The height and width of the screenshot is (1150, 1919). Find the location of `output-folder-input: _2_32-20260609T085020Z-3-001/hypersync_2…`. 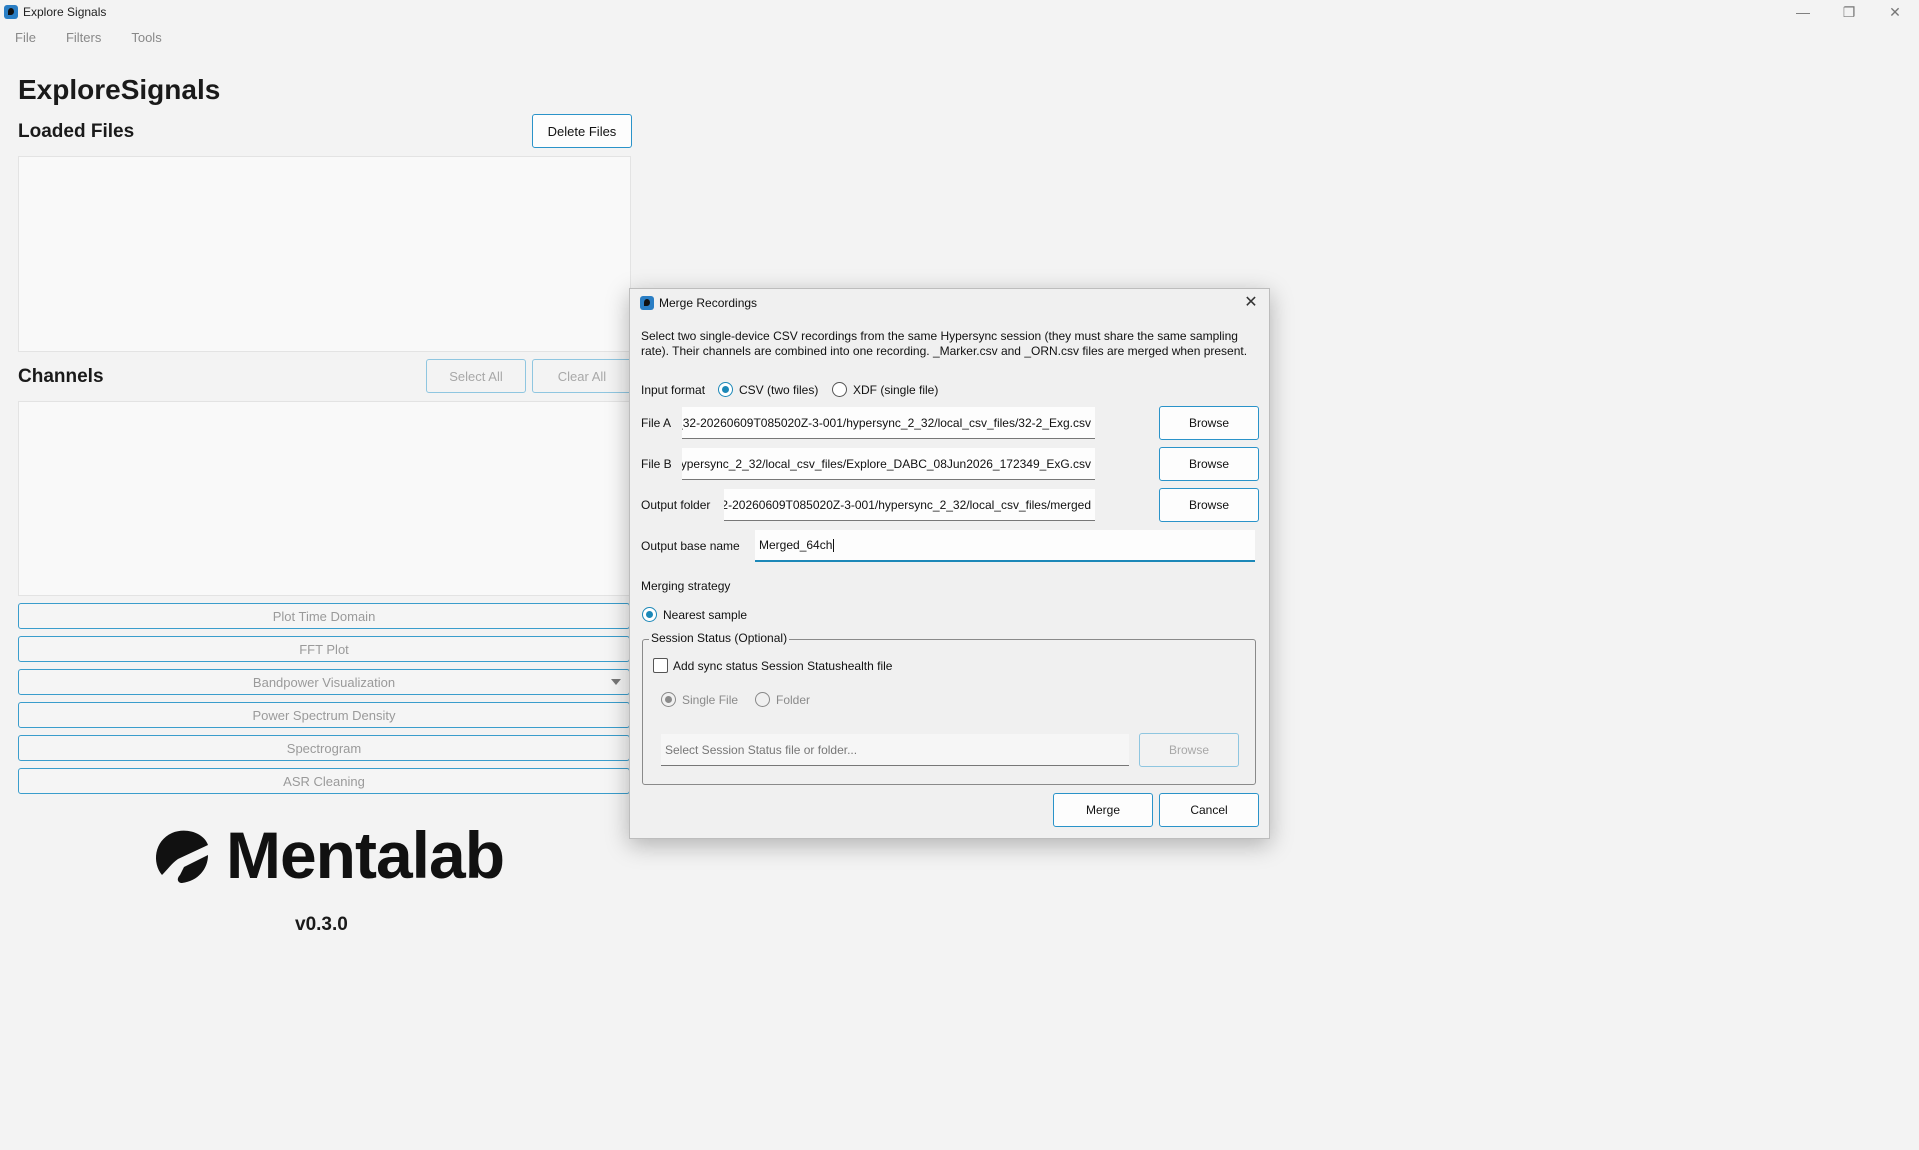

output-folder-input: _2_32-20260609T085020Z-3-001/hypersync_2… is located at coordinates (909, 505).